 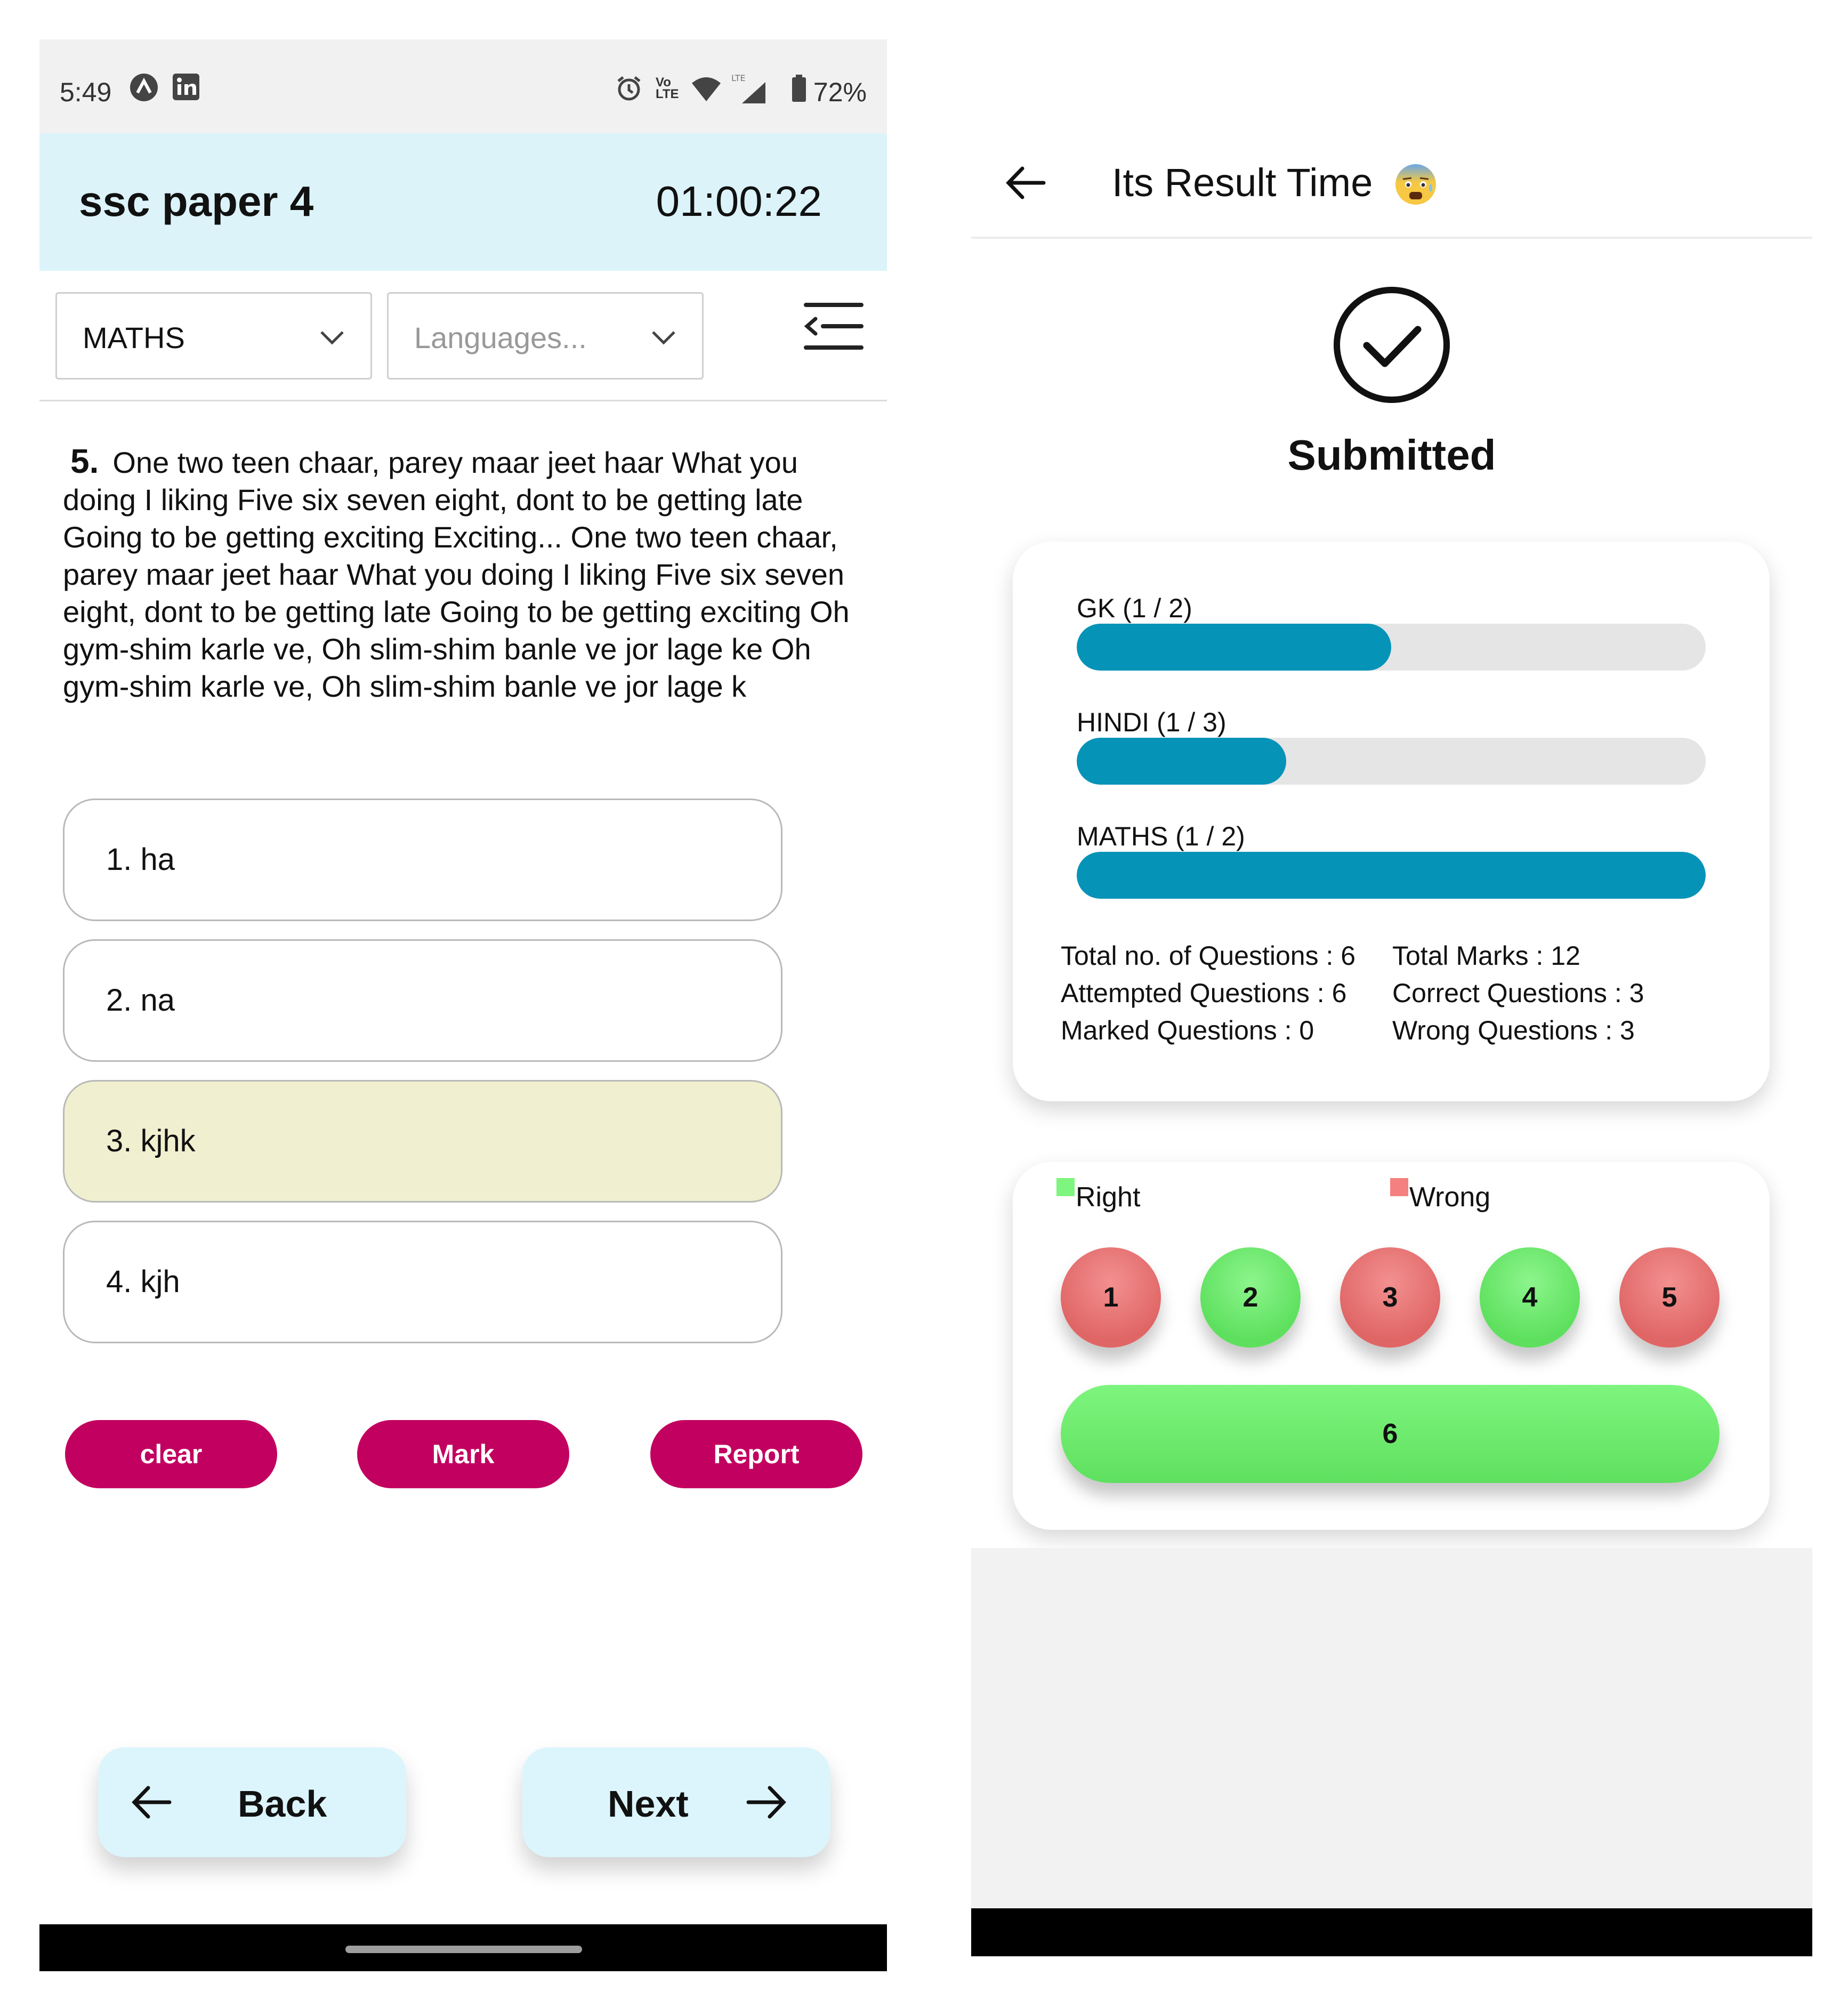 What do you see at coordinates (1234, 647) in the screenshot?
I see `progress-fill-gk` at bounding box center [1234, 647].